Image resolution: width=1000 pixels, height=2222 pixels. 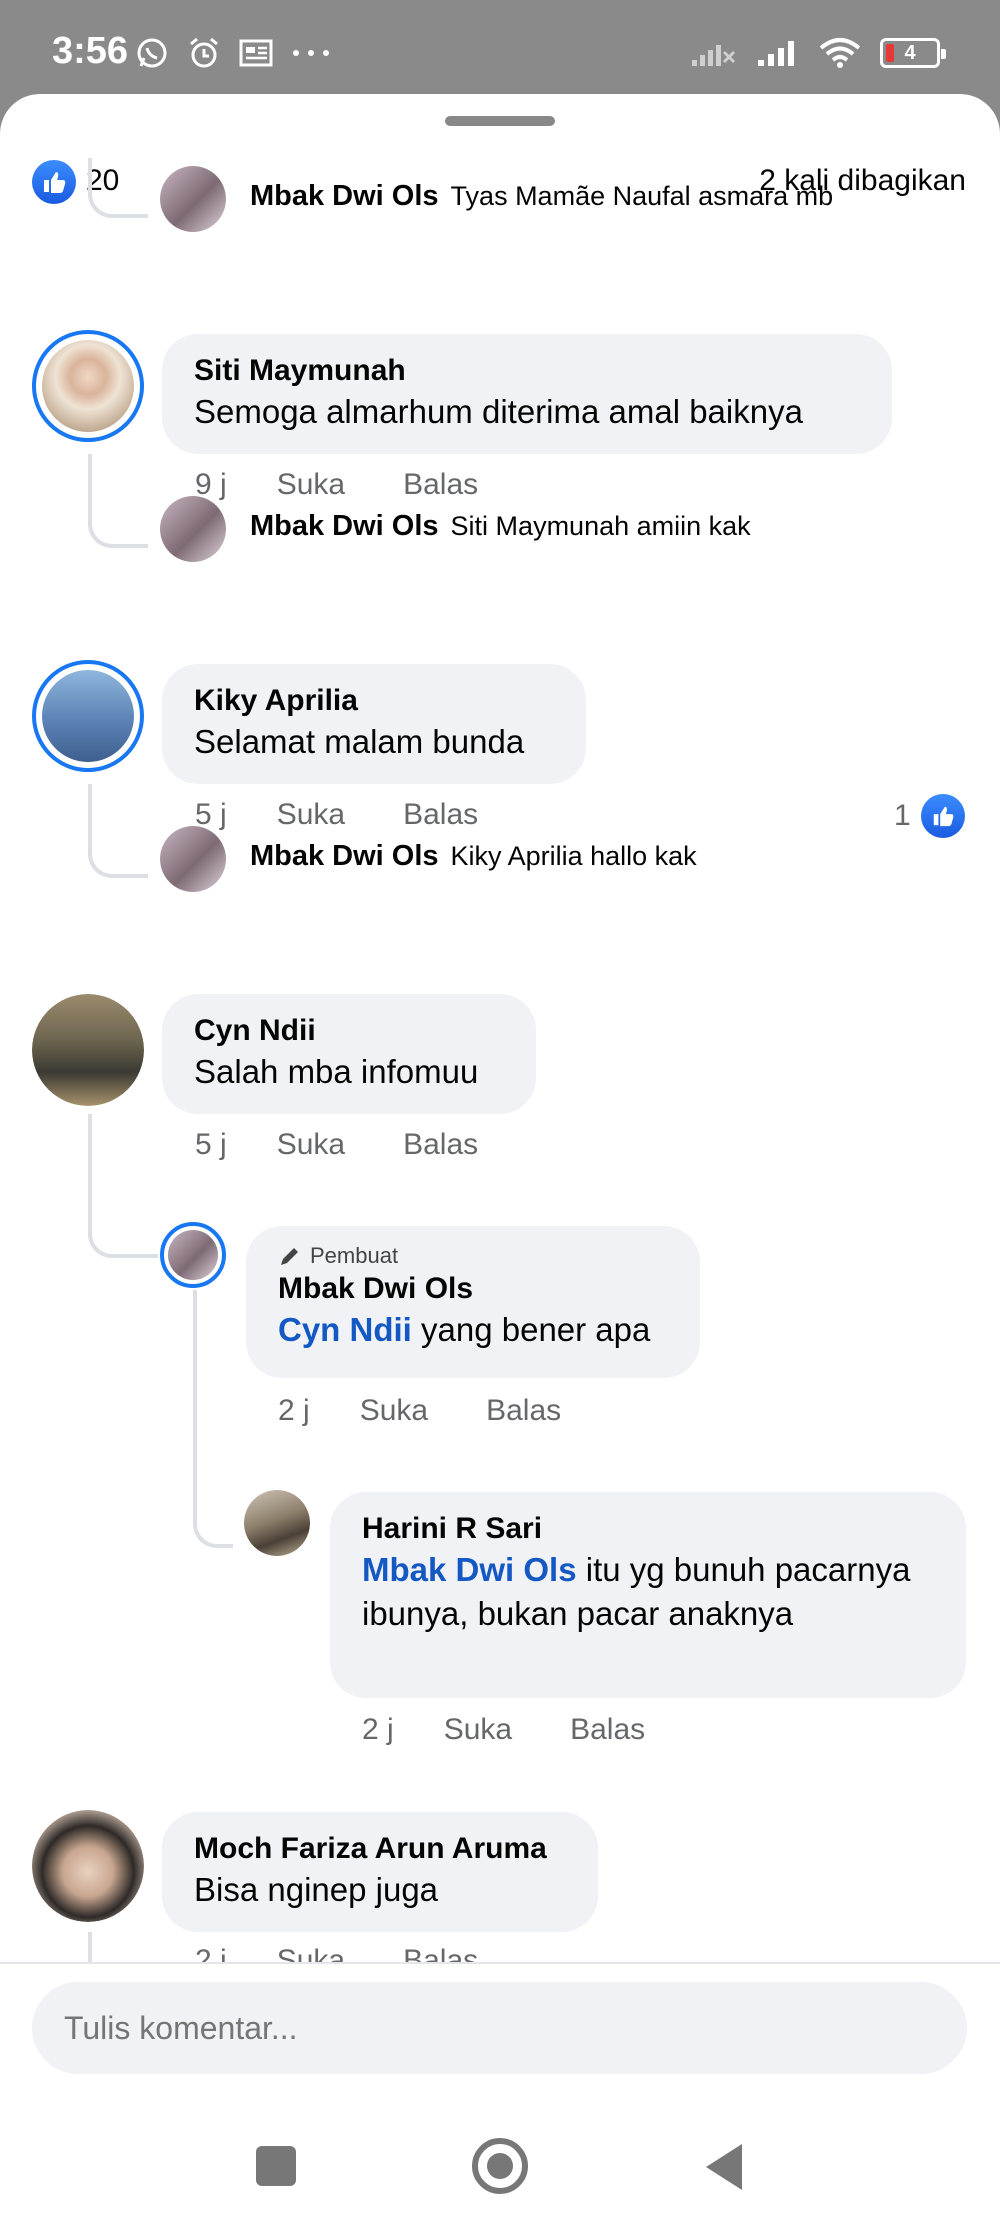 What do you see at coordinates (642, 196) in the screenshot?
I see `reply-text: Tyas Mamãe Naufal asmara mb` at bounding box center [642, 196].